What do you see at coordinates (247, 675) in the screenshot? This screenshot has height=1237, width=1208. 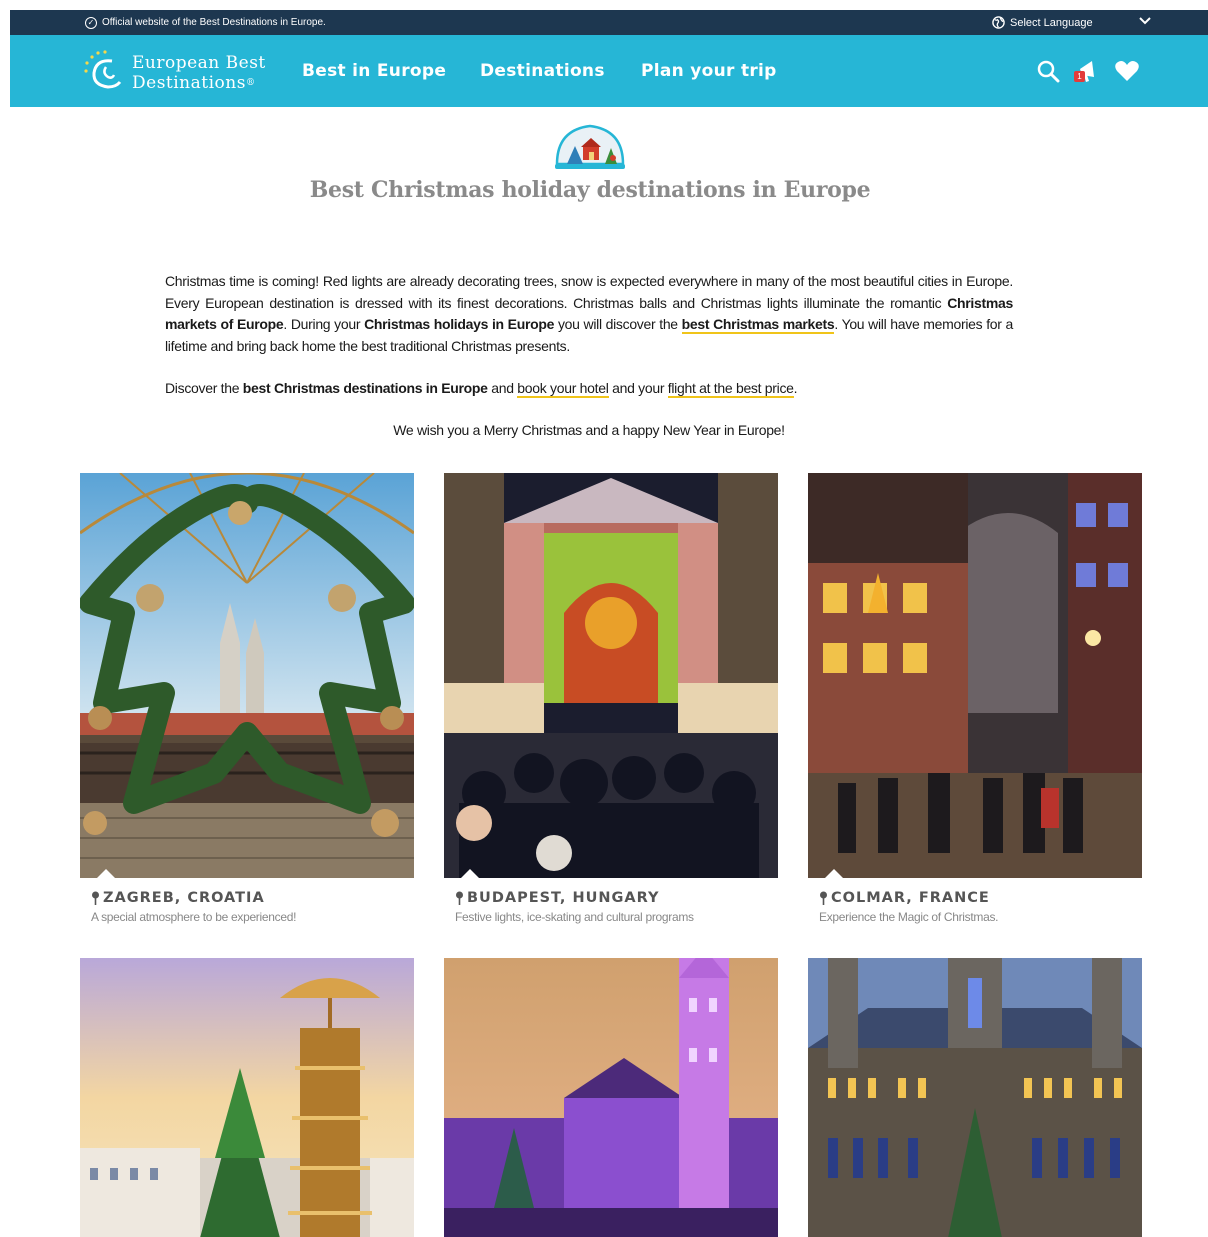 I see `destination-photo-zagreb` at bounding box center [247, 675].